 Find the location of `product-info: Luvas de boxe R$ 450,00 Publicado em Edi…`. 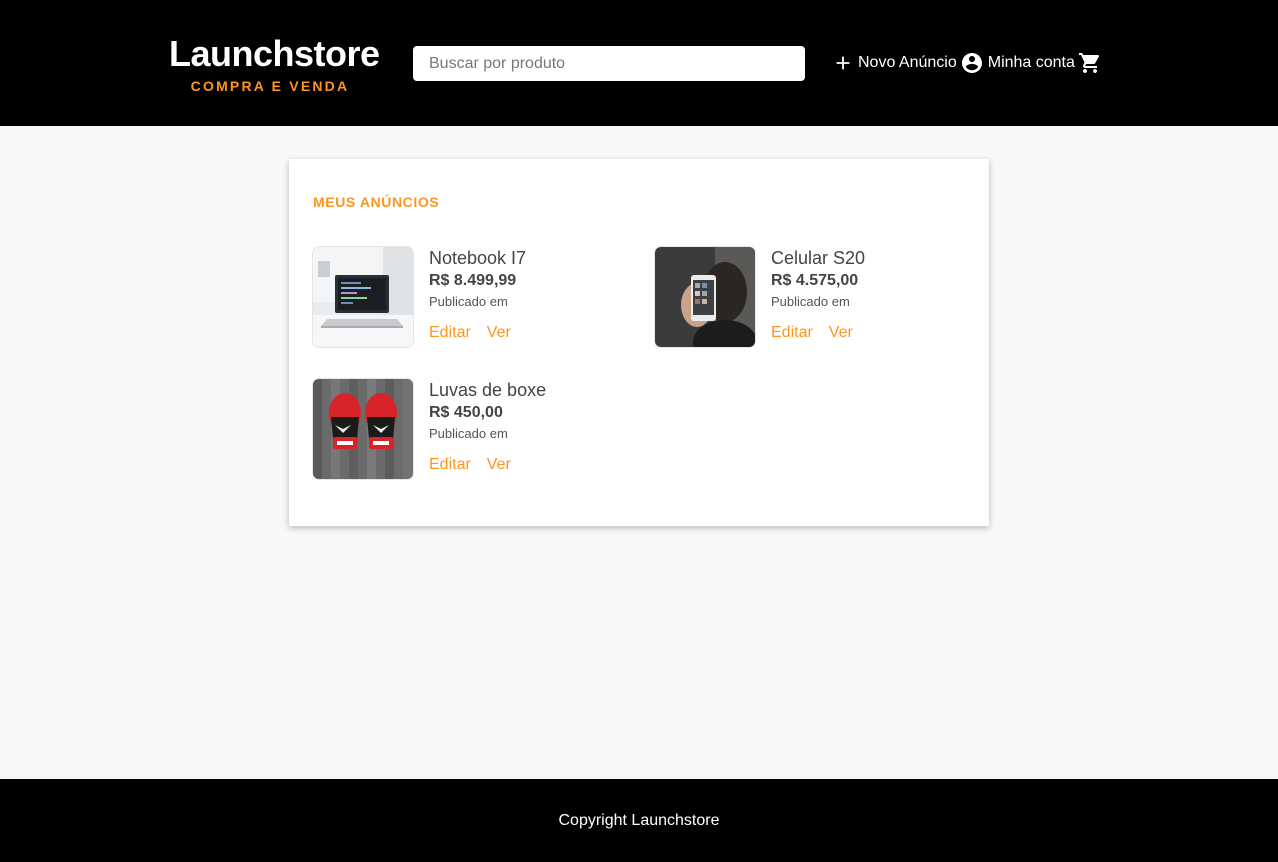

product-info: Luvas de boxe R$ 450,00 Publicado em Edi… is located at coordinates (487, 426).